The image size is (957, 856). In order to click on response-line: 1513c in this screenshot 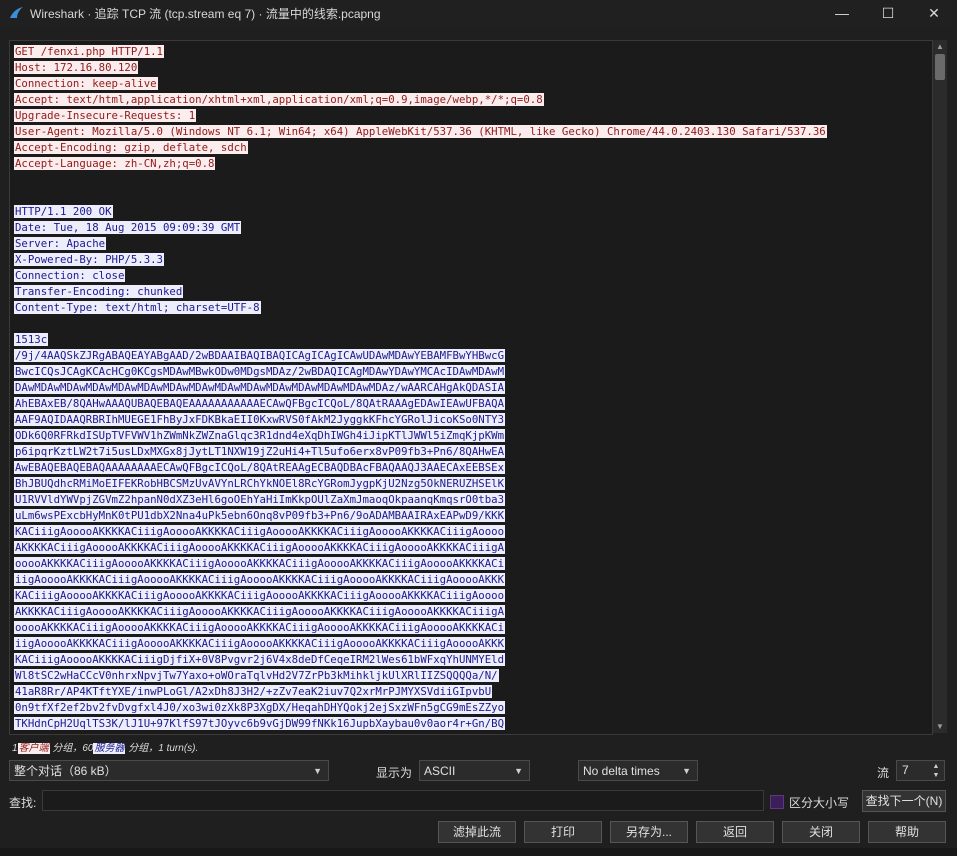, I will do `click(420, 340)`.